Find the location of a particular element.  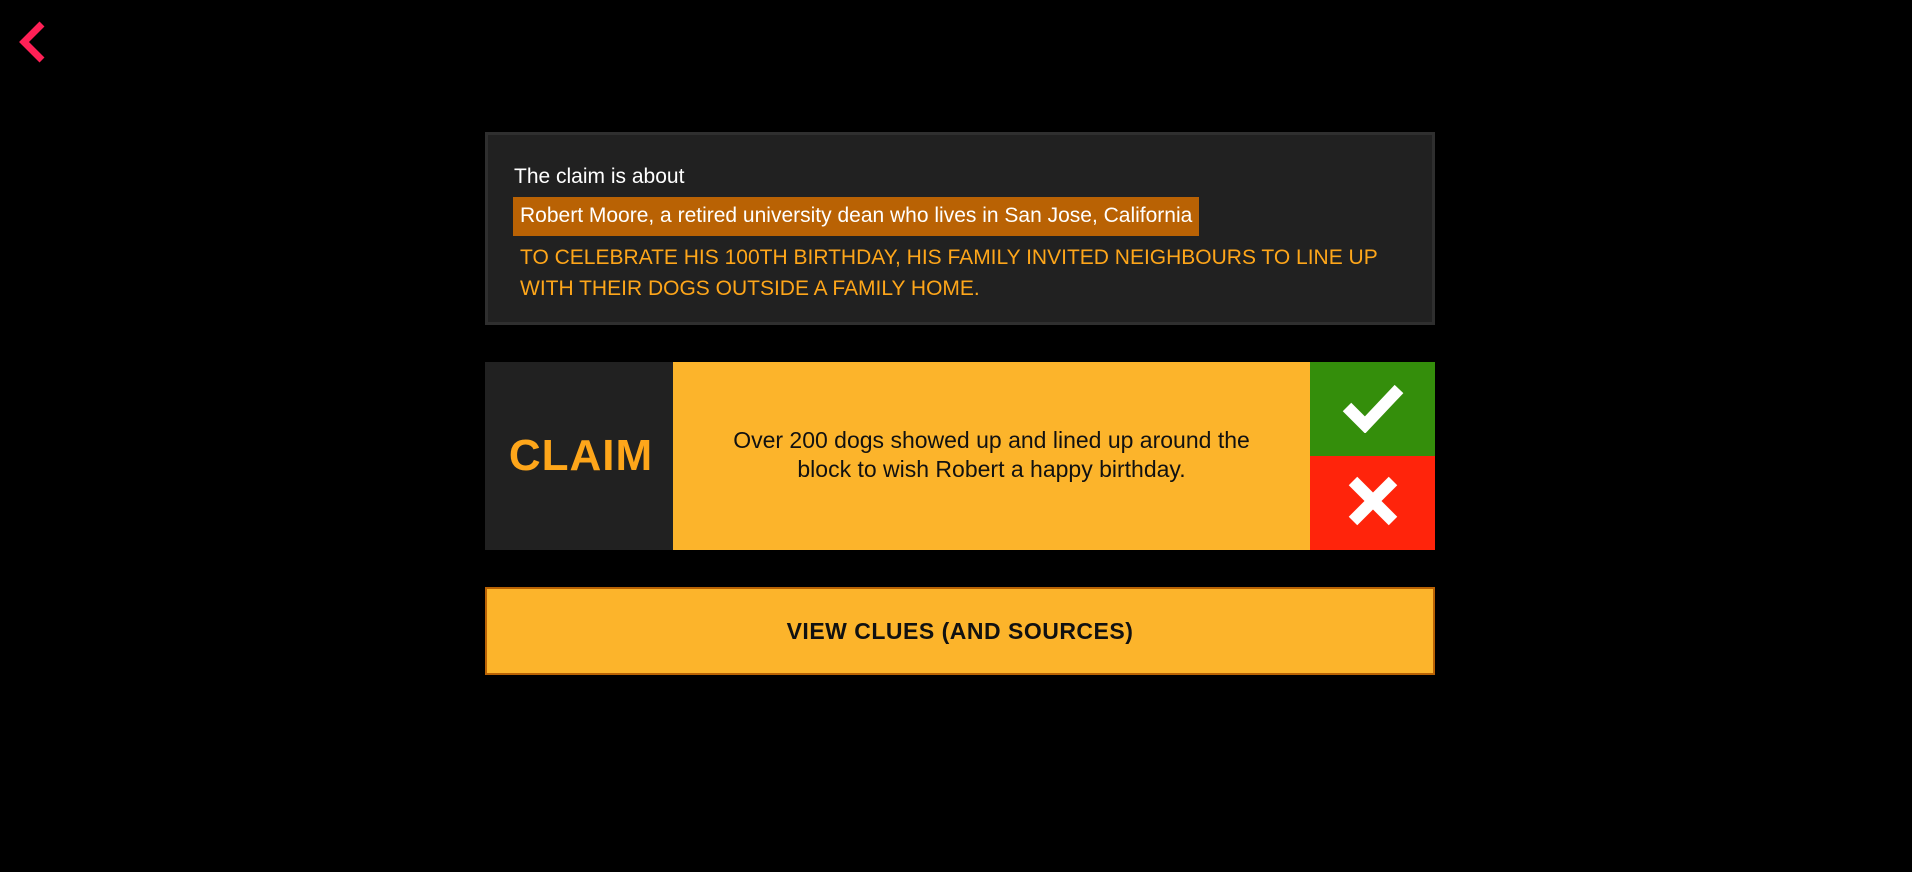

claim-label: CLAIM is located at coordinates (581, 455).